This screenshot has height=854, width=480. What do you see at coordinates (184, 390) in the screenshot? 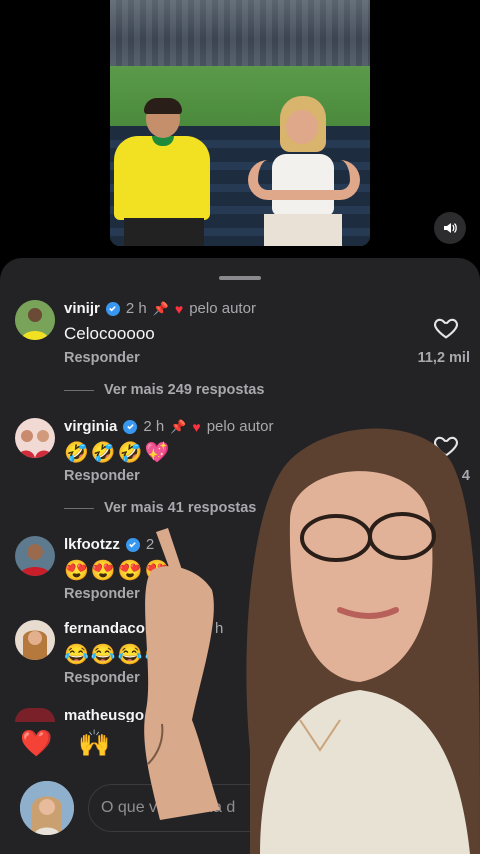
I see `view-more-replies-label: Ver mais 249 respostas` at bounding box center [184, 390].